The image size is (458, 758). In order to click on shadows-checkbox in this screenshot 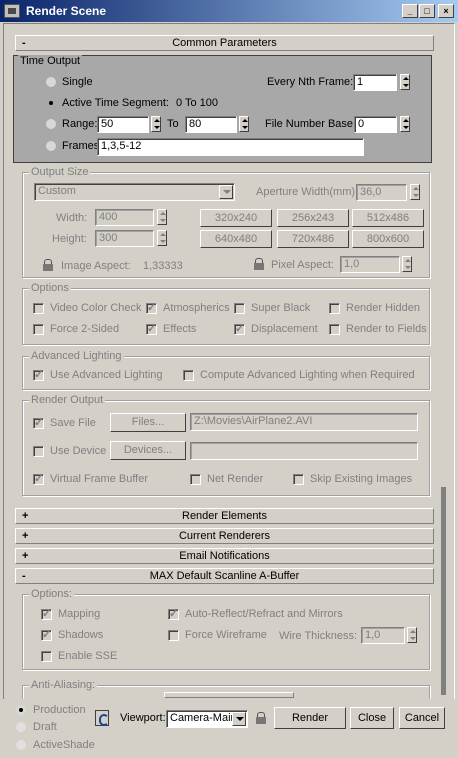, I will do `click(46, 634)`.